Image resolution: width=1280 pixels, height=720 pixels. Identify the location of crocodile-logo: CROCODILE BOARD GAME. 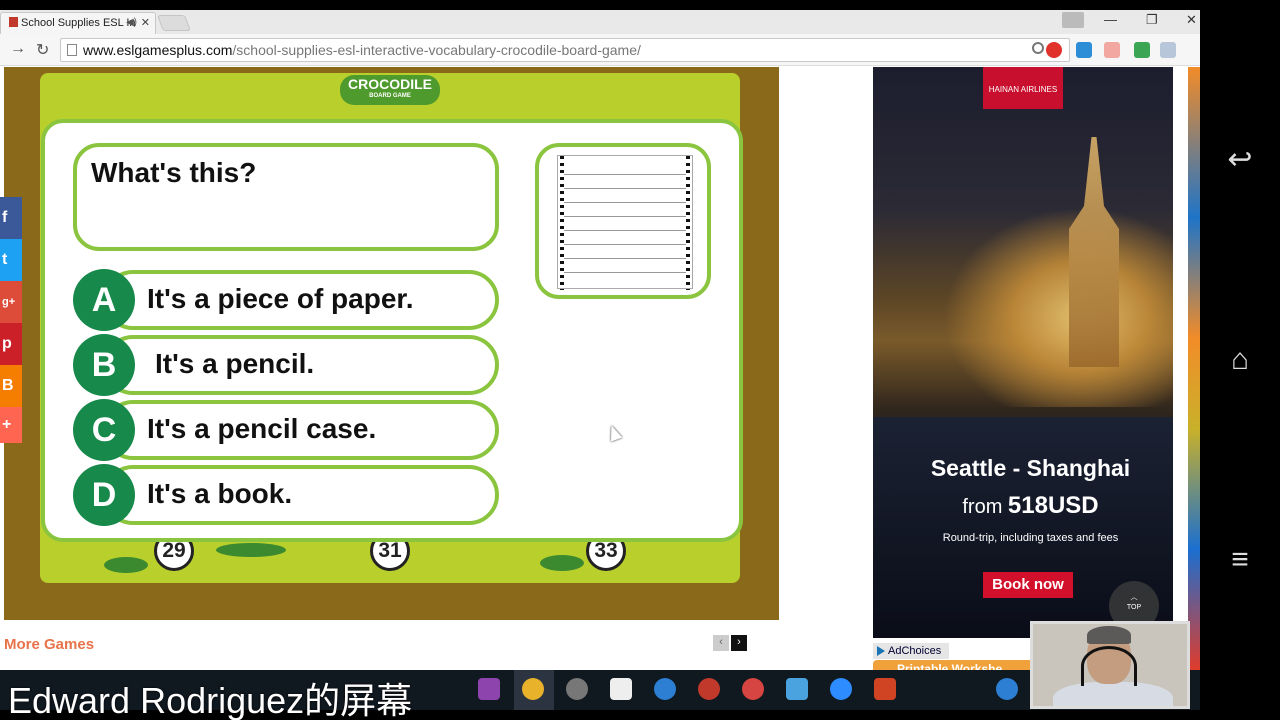
(390, 90).